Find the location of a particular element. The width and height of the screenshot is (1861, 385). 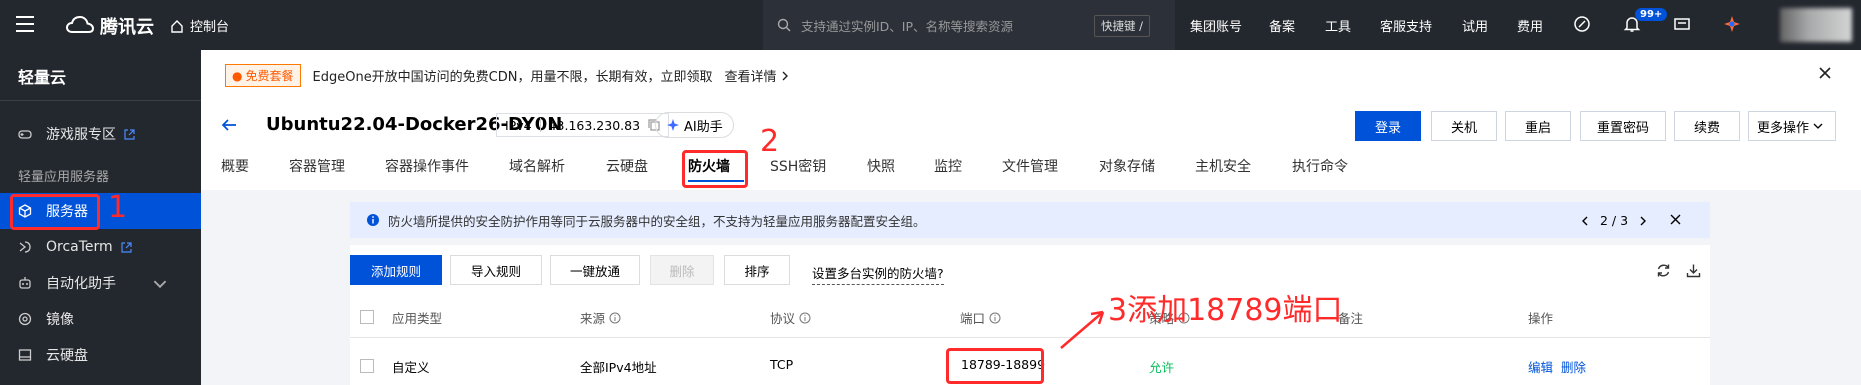

col-label: 端口 is located at coordinates (973, 318).